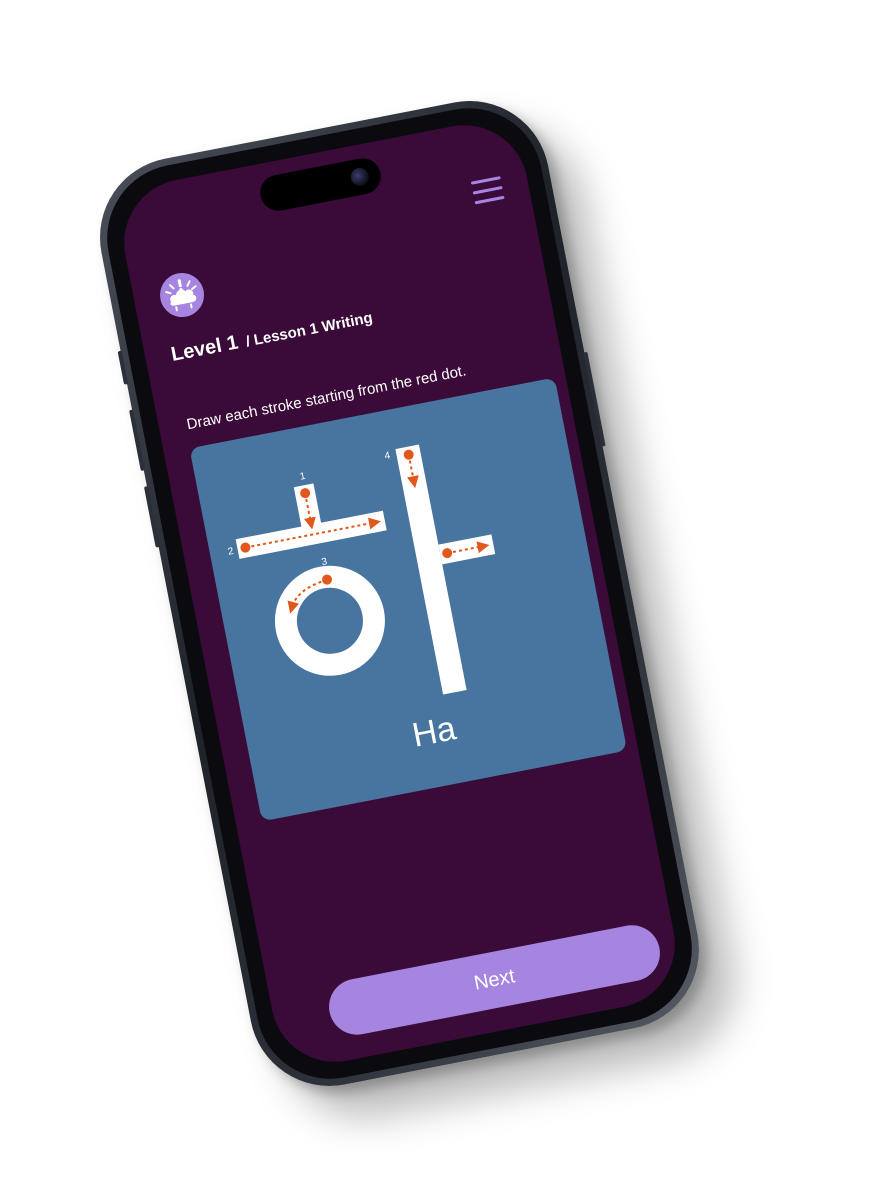 This screenshot has width=895, height=1181. What do you see at coordinates (231, 552) in the screenshot?
I see `stroke-number-2: 2` at bounding box center [231, 552].